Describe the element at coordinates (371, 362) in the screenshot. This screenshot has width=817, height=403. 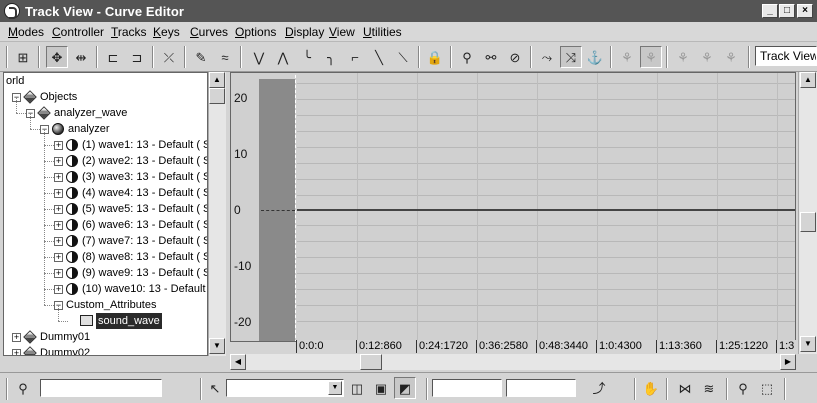
I see `horizontal-scroll-thumb` at that location.